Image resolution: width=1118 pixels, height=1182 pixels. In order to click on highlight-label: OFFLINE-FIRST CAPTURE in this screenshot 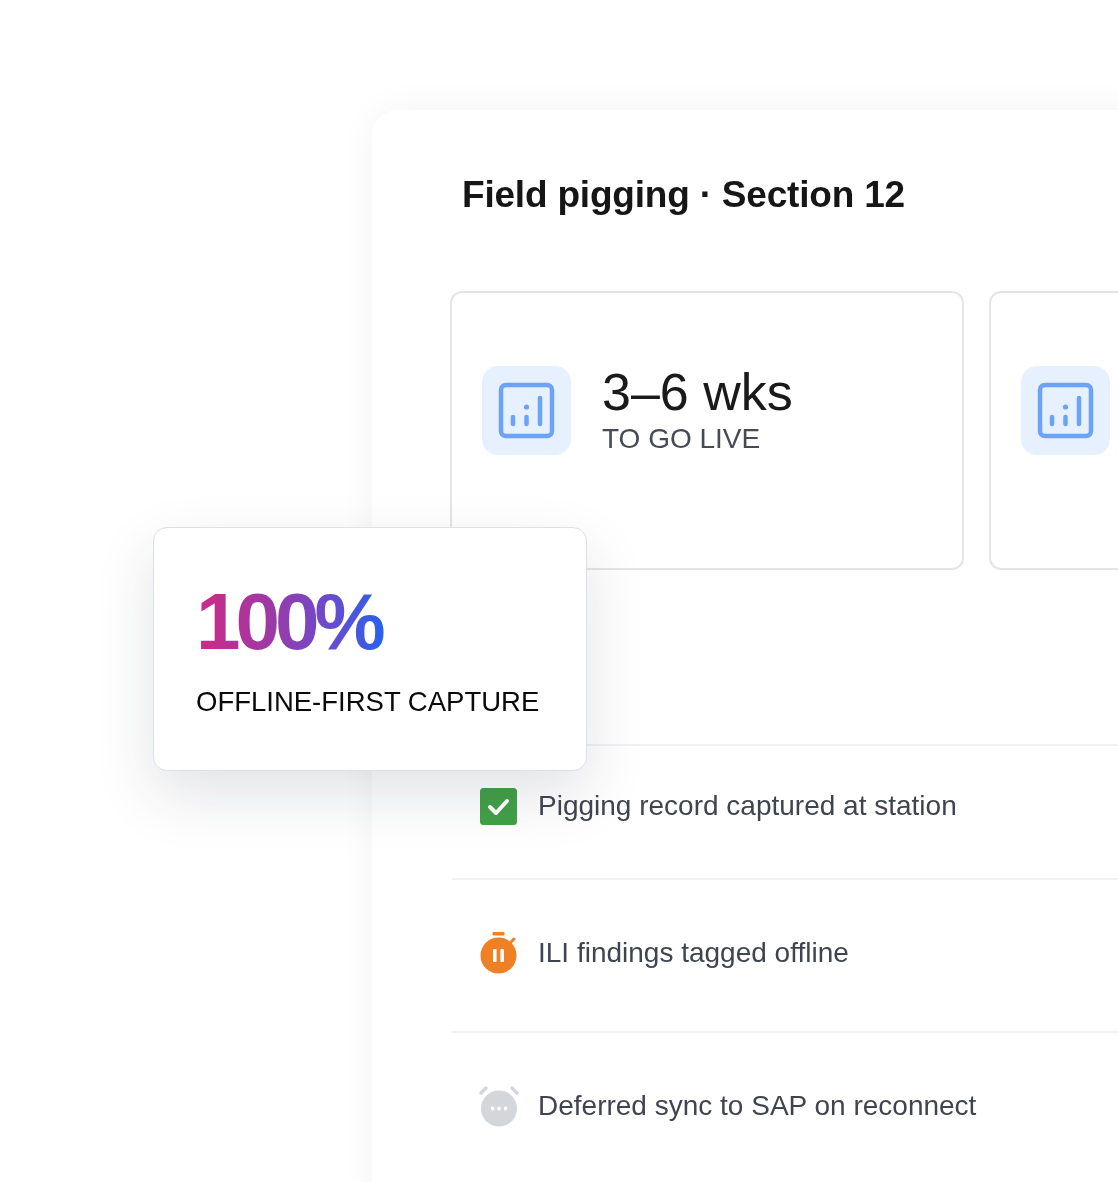, I will do `click(368, 702)`.